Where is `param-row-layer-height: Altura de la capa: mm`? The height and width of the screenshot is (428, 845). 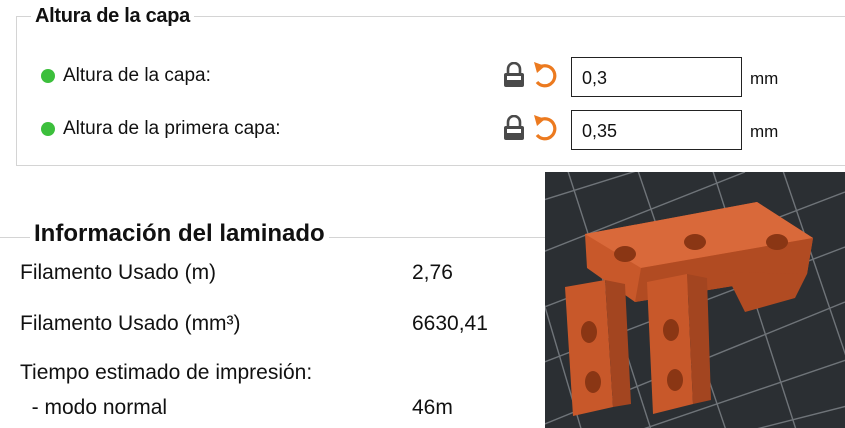
param-row-layer-height: Altura de la capa: mm is located at coordinates (431, 78).